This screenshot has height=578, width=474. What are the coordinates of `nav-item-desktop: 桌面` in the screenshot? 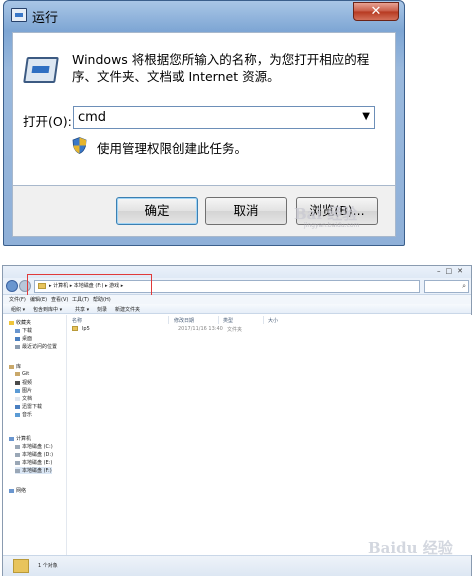 It's located at (23, 338).